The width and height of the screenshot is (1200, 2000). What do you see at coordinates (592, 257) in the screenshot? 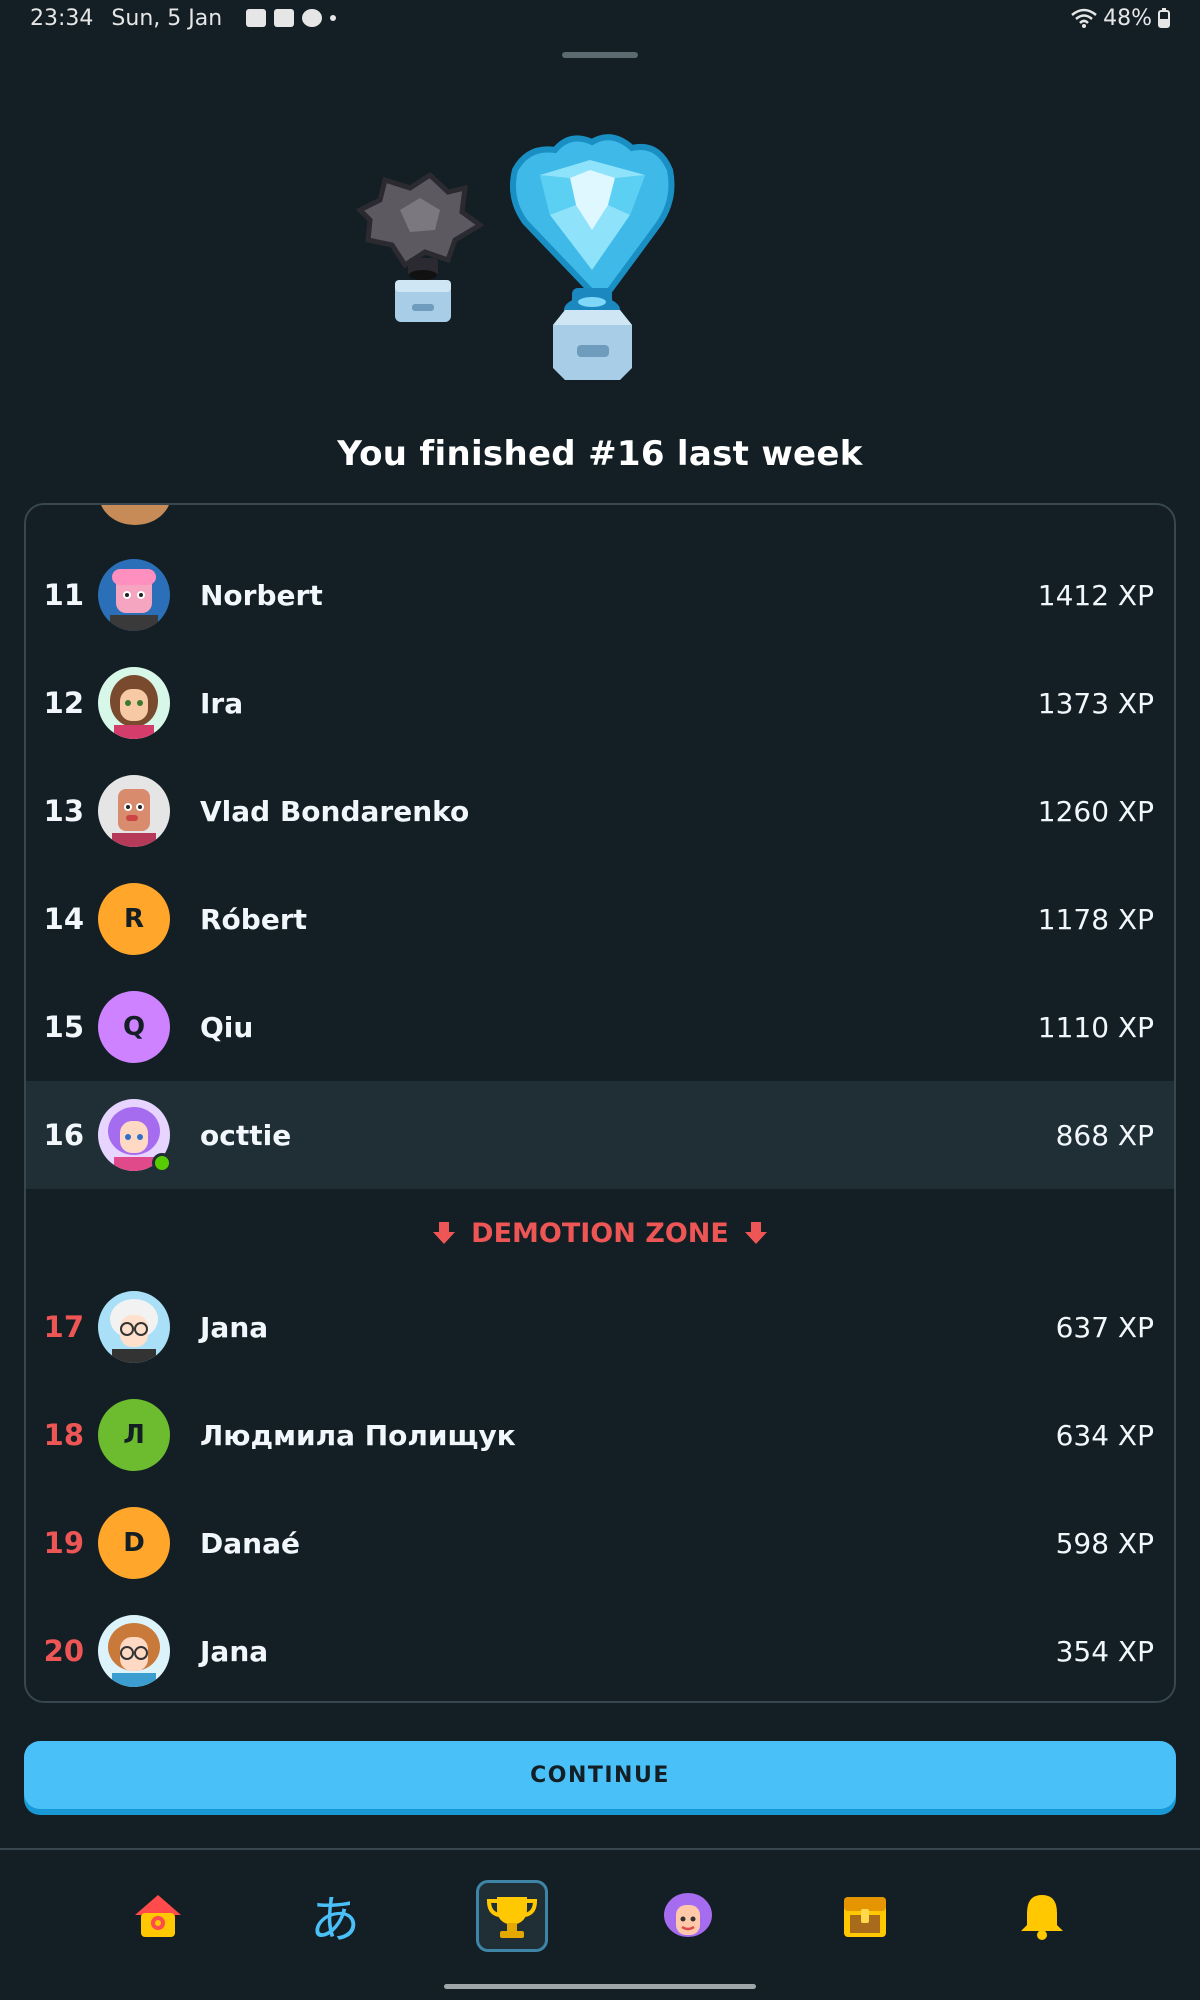
I see `diamond-trophy-icon` at bounding box center [592, 257].